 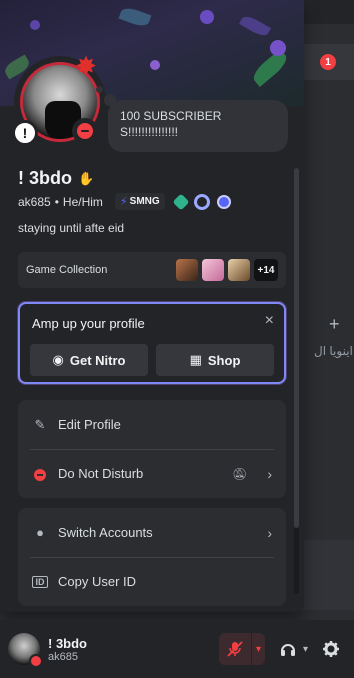 What do you see at coordinates (45, 178) in the screenshot?
I see `display-name-text: ! 3bdo` at bounding box center [45, 178].